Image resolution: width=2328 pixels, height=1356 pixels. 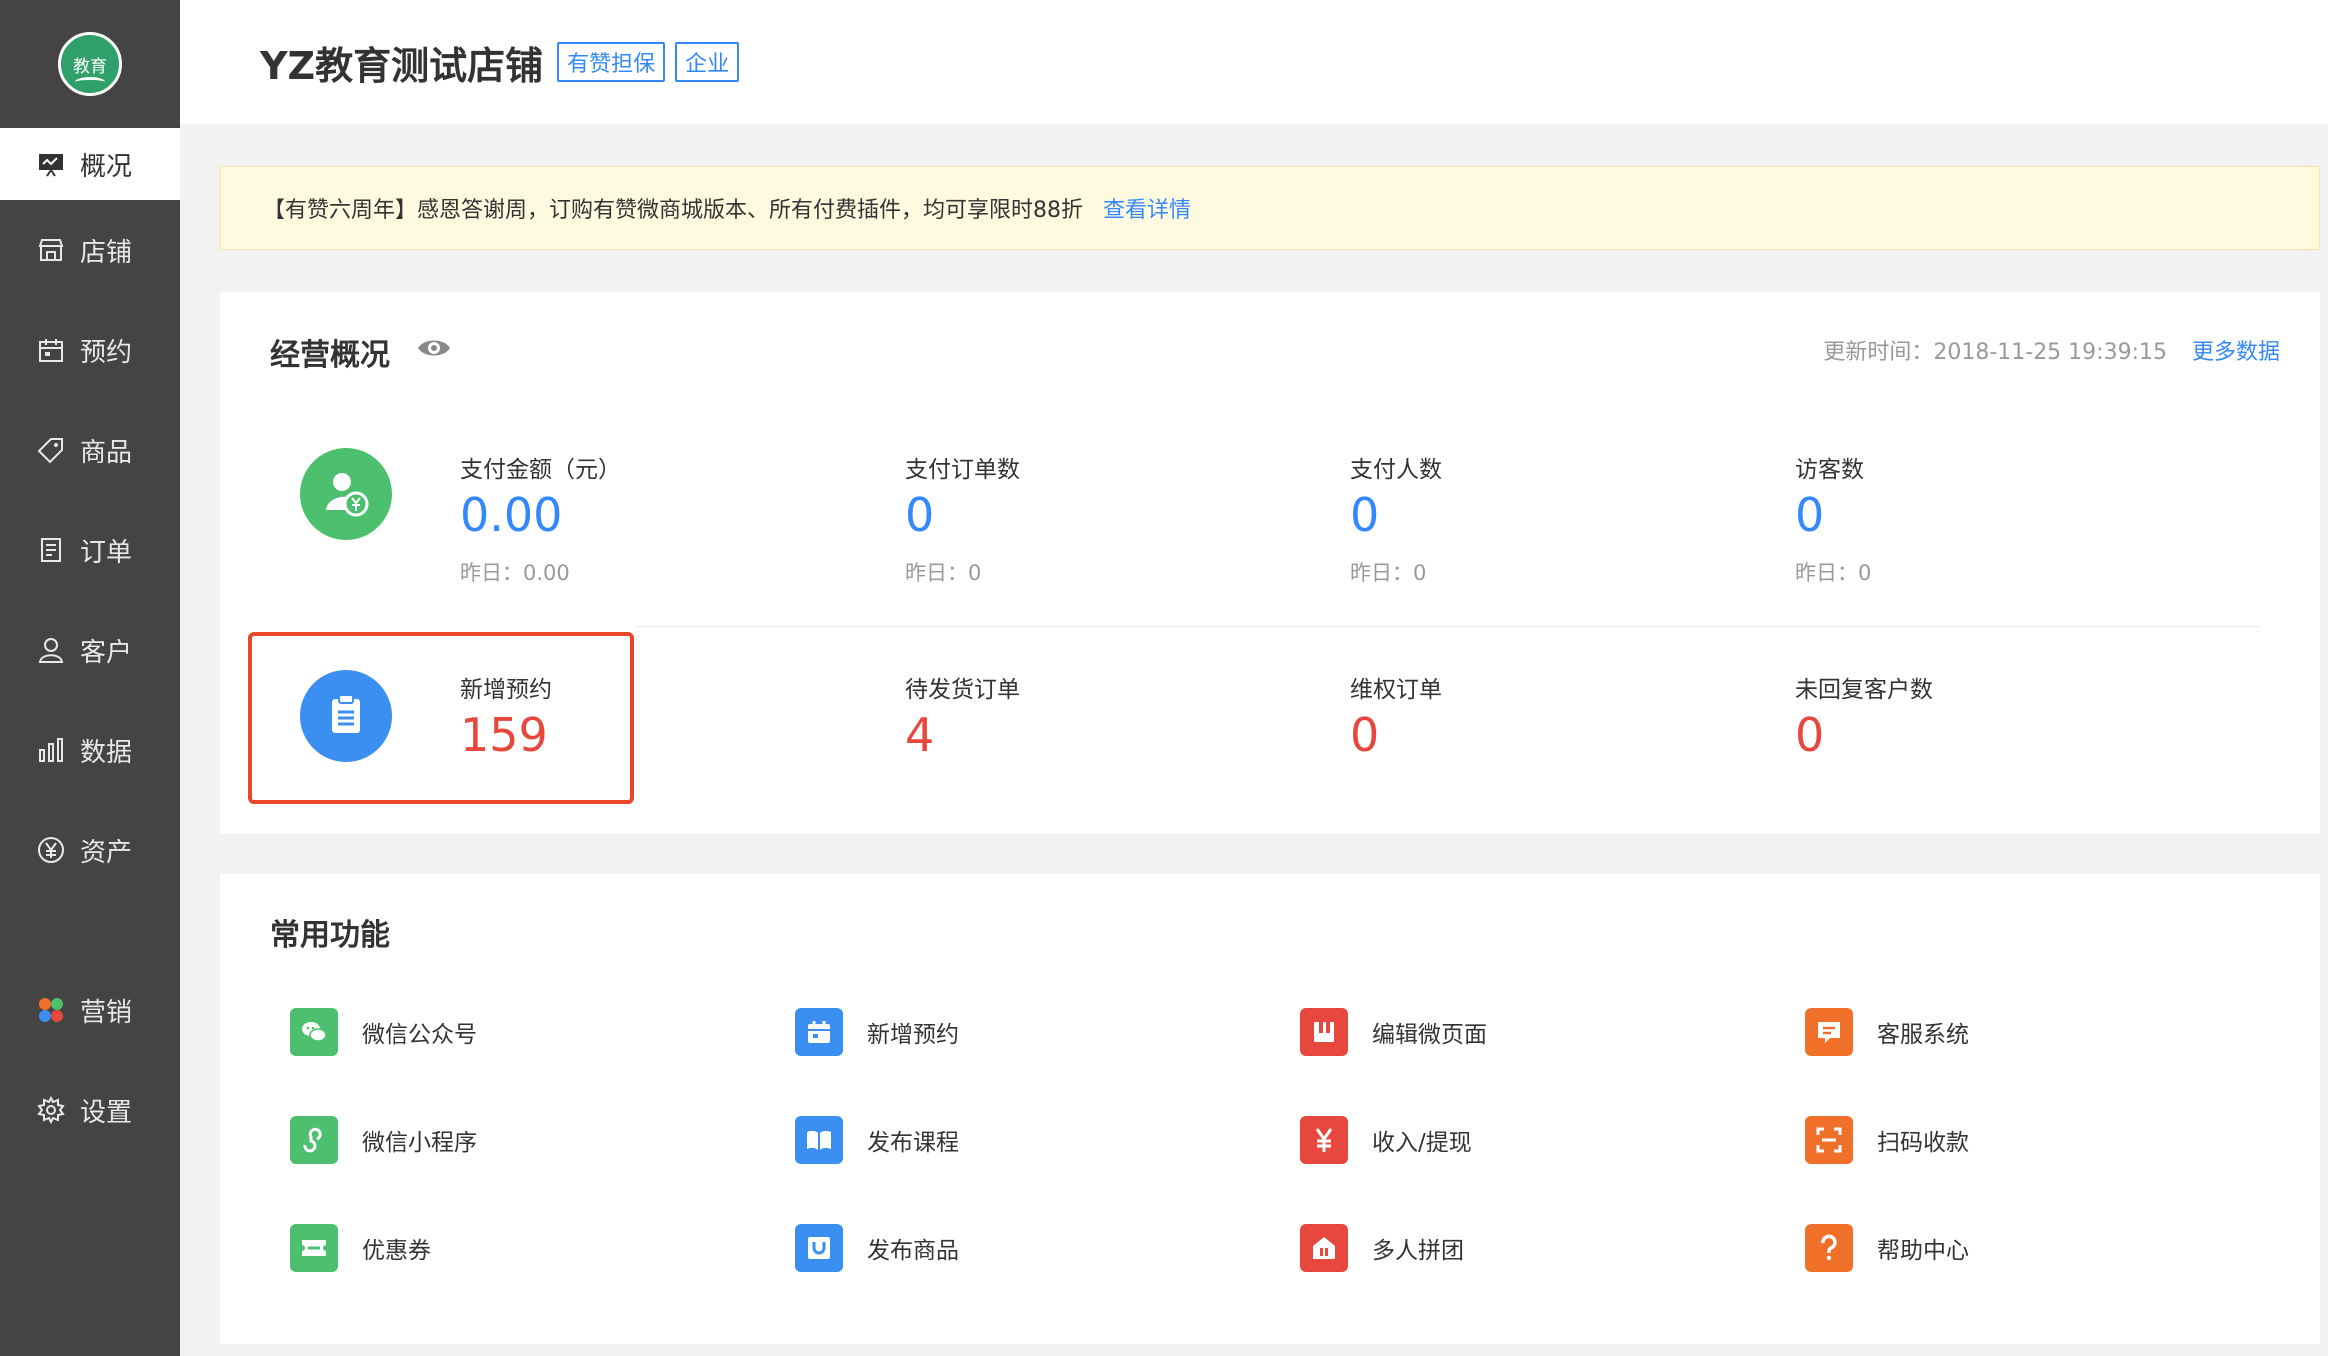 I want to click on stat-label: 新增预约, so click(x=506, y=690).